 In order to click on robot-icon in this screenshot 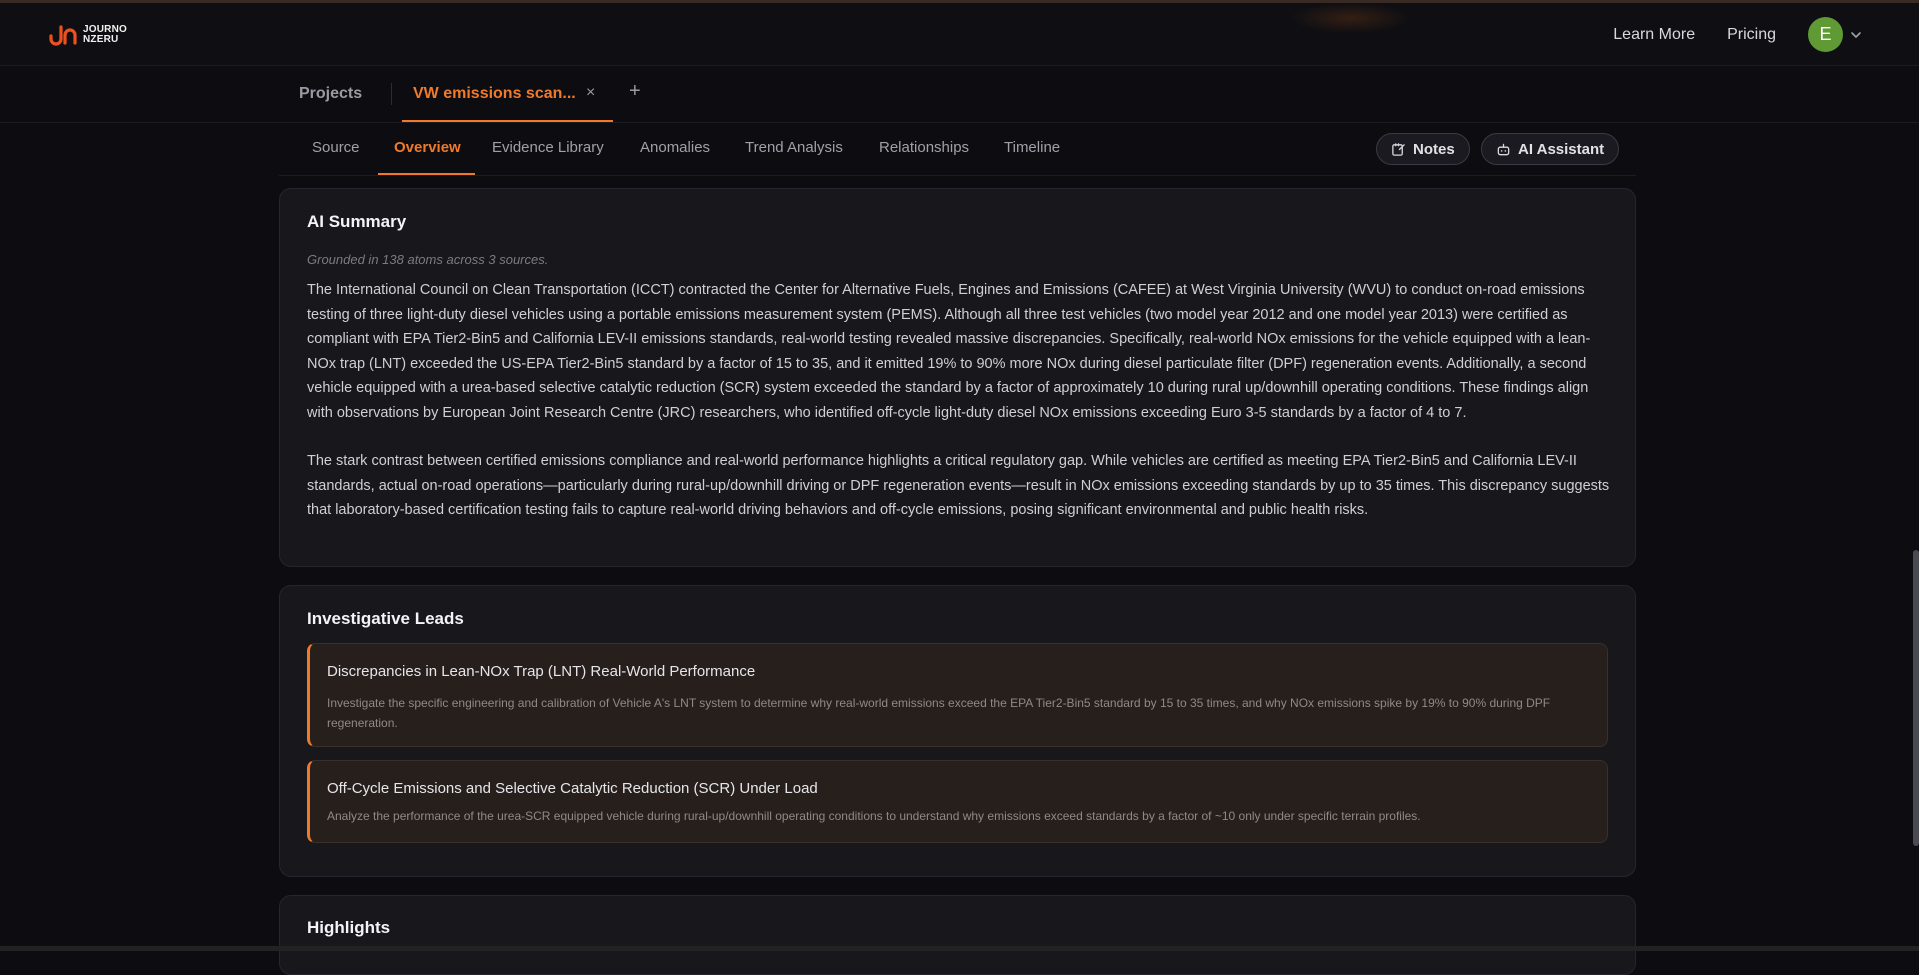, I will do `click(1503, 149)`.